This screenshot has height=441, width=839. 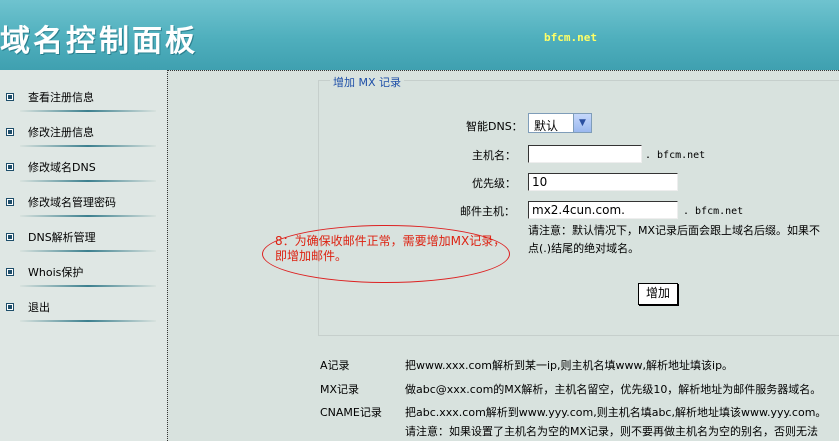 What do you see at coordinates (585, 154) in the screenshot?
I see `host-input` at bounding box center [585, 154].